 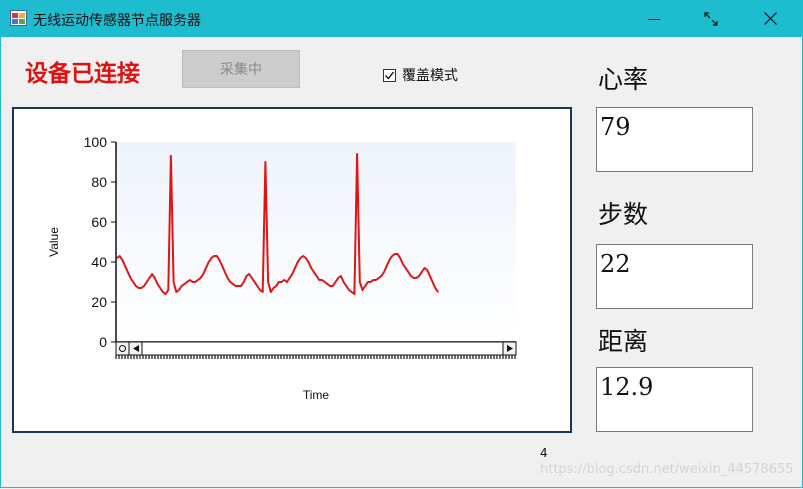 I want to click on scroll-right-icon, so click(x=509, y=348).